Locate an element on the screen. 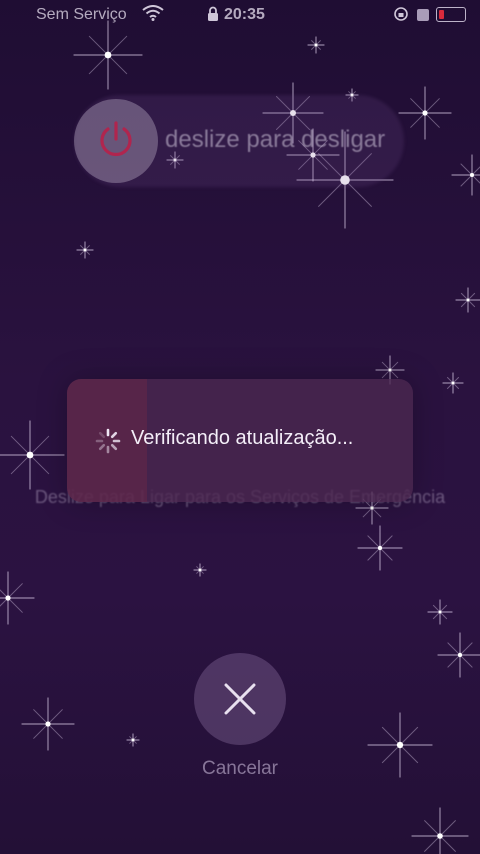  cancel-button is located at coordinates (240, 699).